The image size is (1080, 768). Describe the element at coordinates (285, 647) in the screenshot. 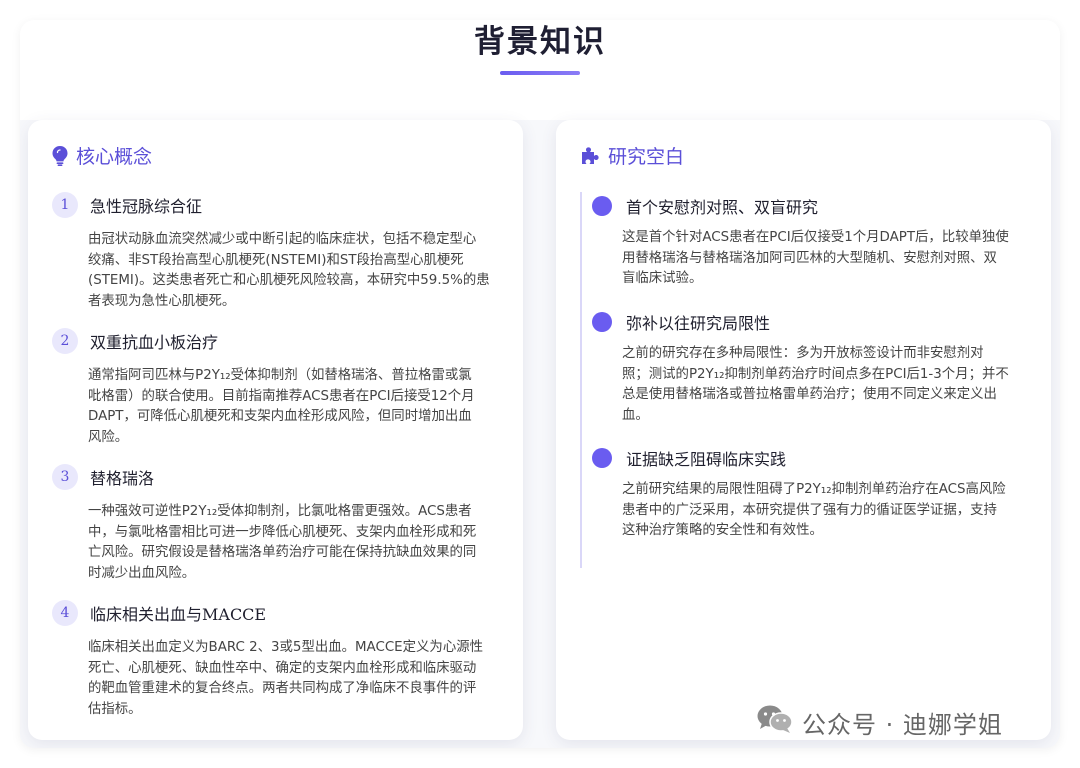

I see `concept-line: 临床相关出血定义为BARC 2、3或5型出血。MACCE定义为心源性` at that location.